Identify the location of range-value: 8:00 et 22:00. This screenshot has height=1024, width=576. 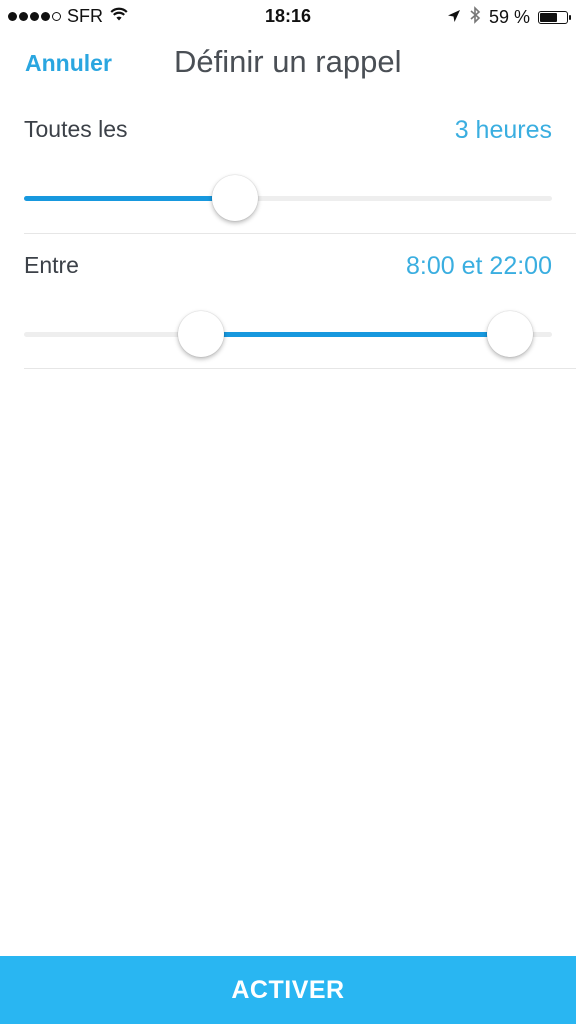
(479, 266).